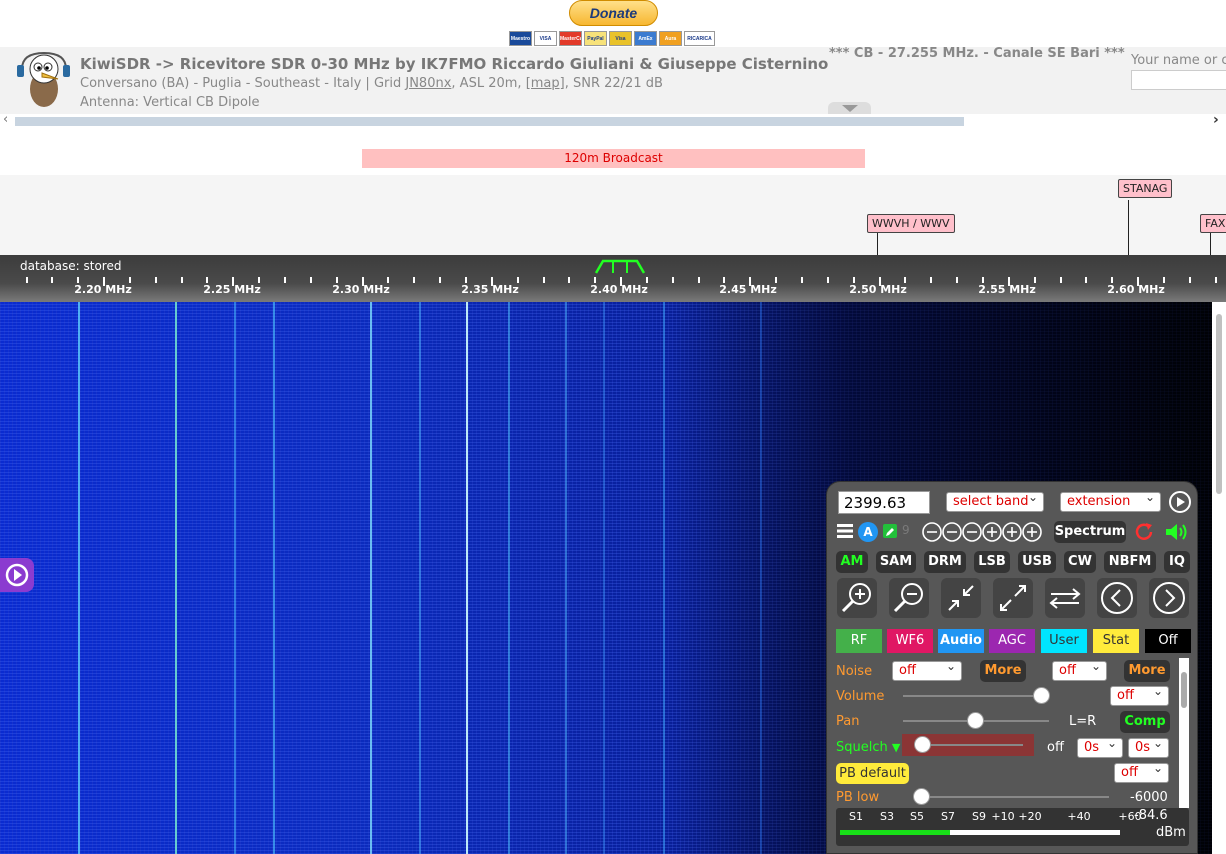  Describe the element at coordinates (1177, 562) in the screenshot. I see `mode-iq-button: IQ` at that location.